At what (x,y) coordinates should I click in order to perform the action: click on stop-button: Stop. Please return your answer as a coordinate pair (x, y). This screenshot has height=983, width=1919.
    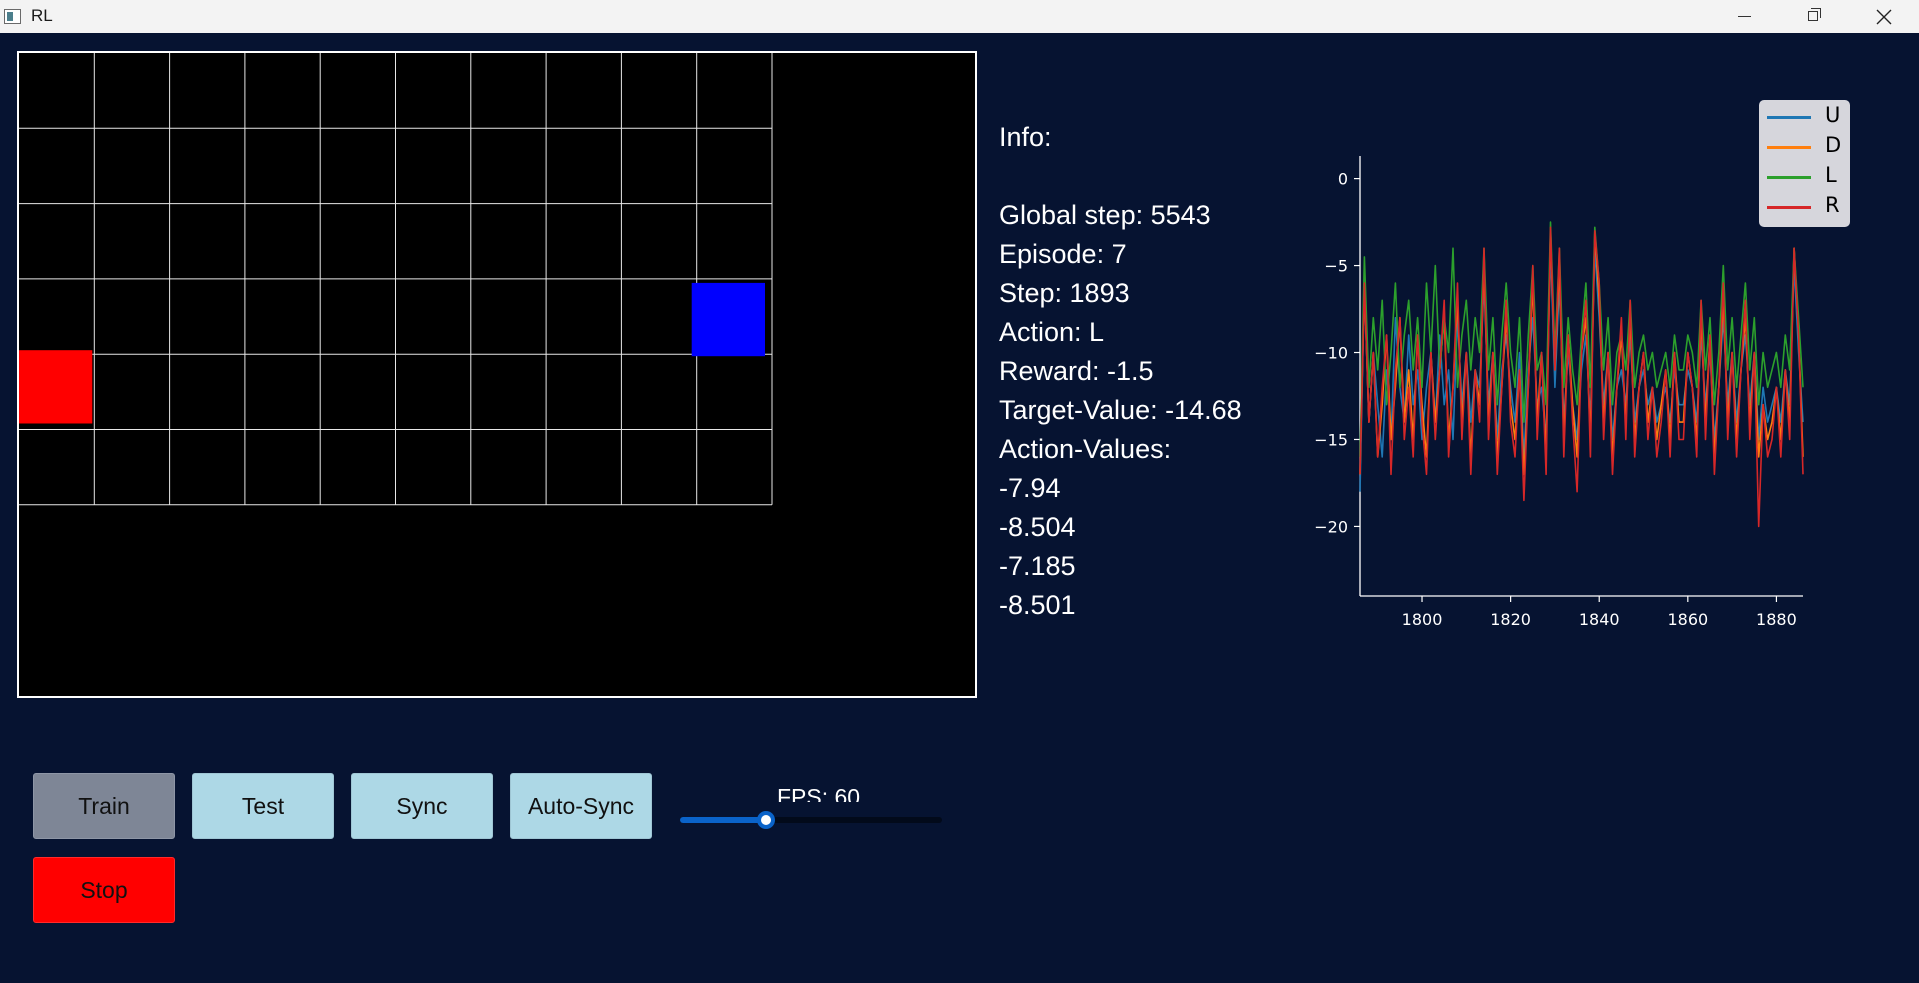
    Looking at the image, I should click on (104, 890).